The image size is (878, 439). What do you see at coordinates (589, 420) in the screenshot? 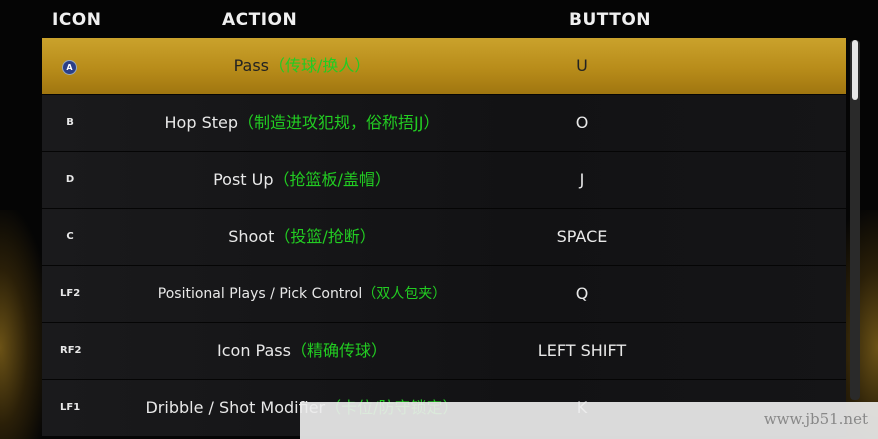
I see `watermark-overlay: www.jb51.net` at bounding box center [589, 420].